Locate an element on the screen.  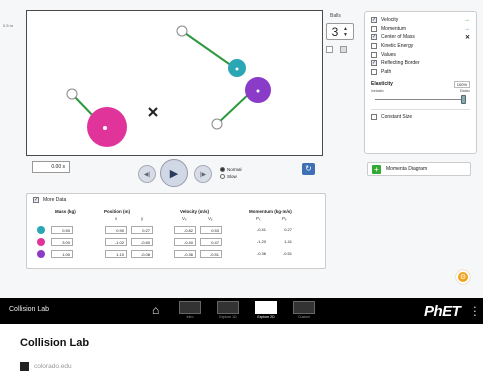
option-label: Reflecting Border is located at coordinates (400, 63).